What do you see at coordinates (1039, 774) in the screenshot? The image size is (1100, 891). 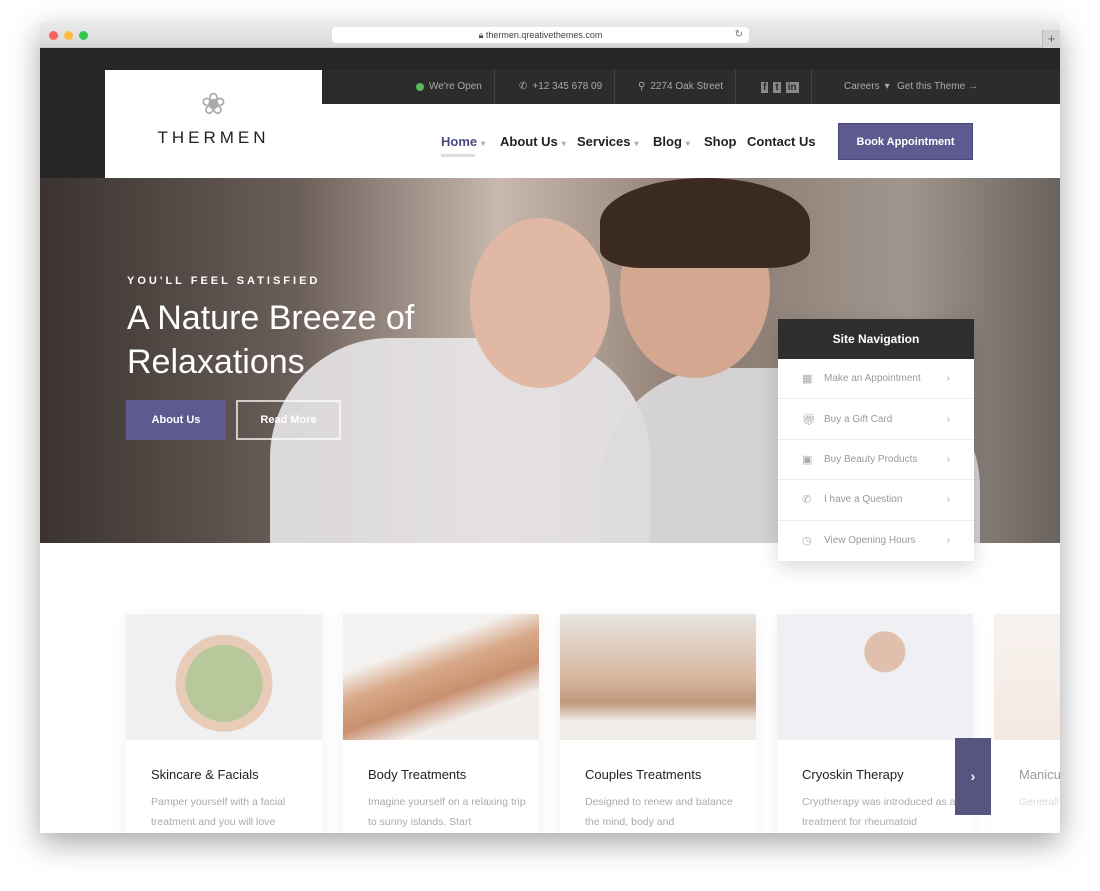 I see `service-title: Manicu` at bounding box center [1039, 774].